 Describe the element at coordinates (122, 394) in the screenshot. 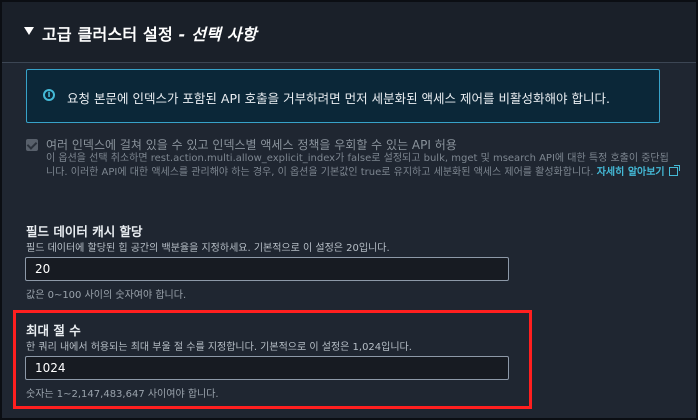

I see `max-clause-hint: 숫자는 1~2,147,483,647 사이여야 합니다.` at that location.